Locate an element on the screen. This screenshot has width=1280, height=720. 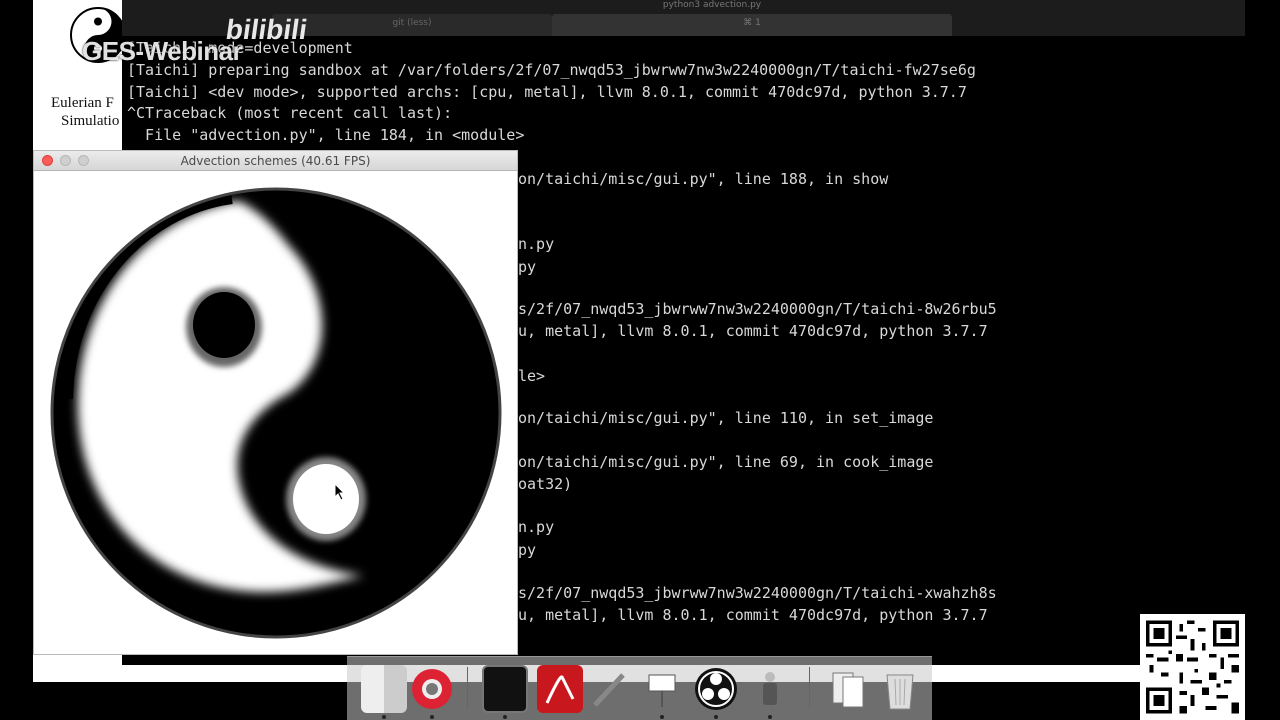
pencil-icon is located at coordinates (610, 689).